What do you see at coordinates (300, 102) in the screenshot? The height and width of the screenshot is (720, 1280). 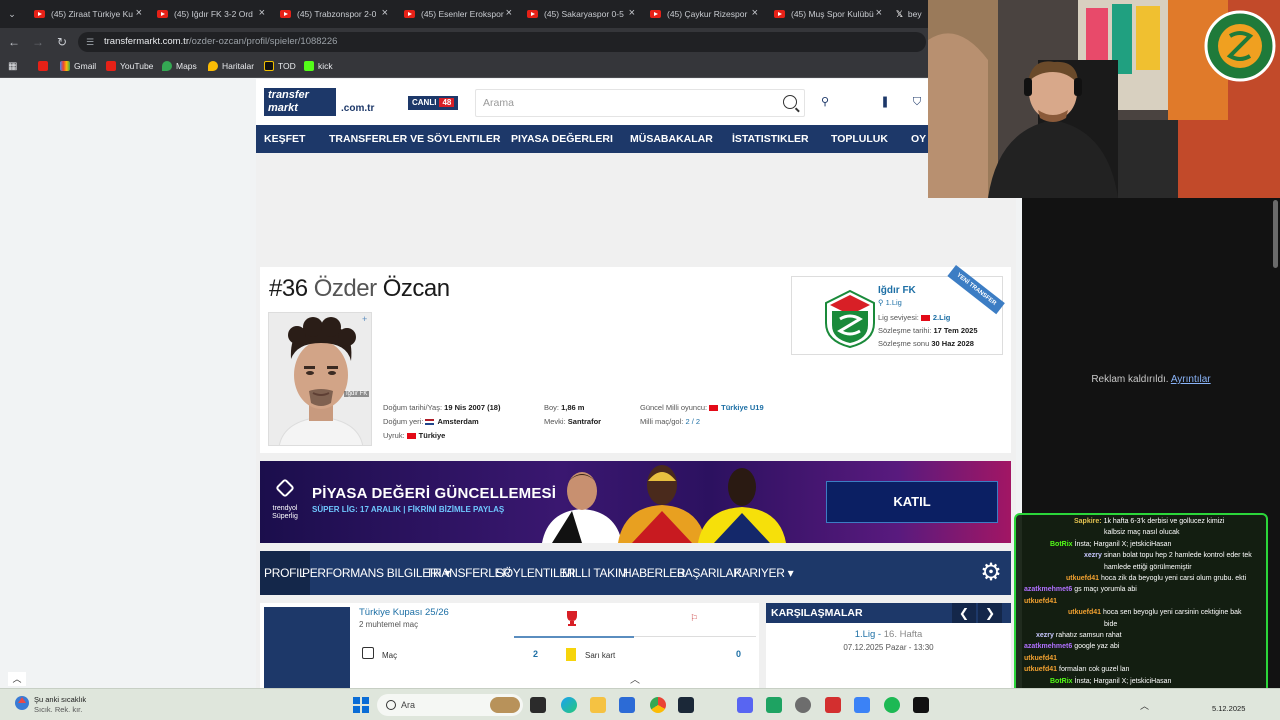 I see `transfermarkt-logo: transfer markt` at bounding box center [300, 102].